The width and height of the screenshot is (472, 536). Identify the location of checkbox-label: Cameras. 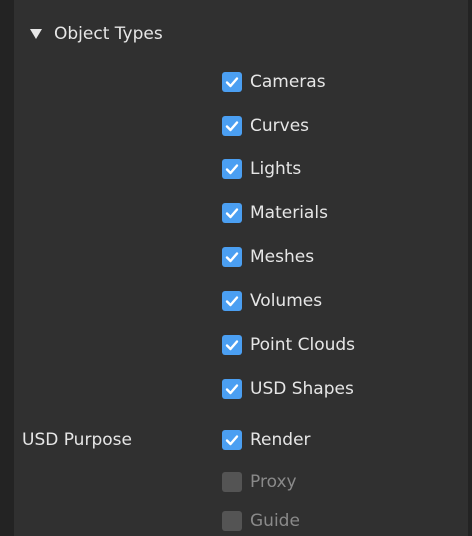
(288, 82).